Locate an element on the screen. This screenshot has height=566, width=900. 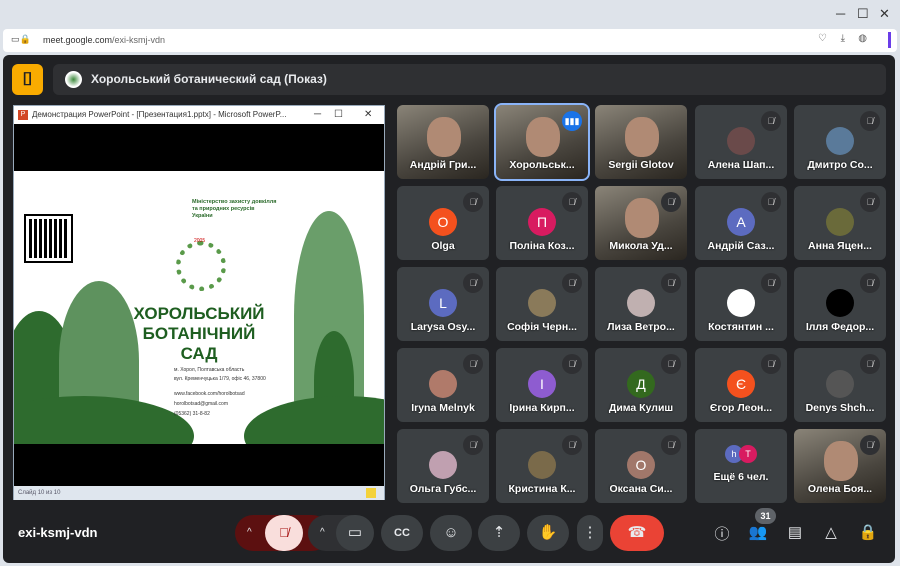
participant-tile: h T Ещё 6 чел. is located at coordinates (741, 466).